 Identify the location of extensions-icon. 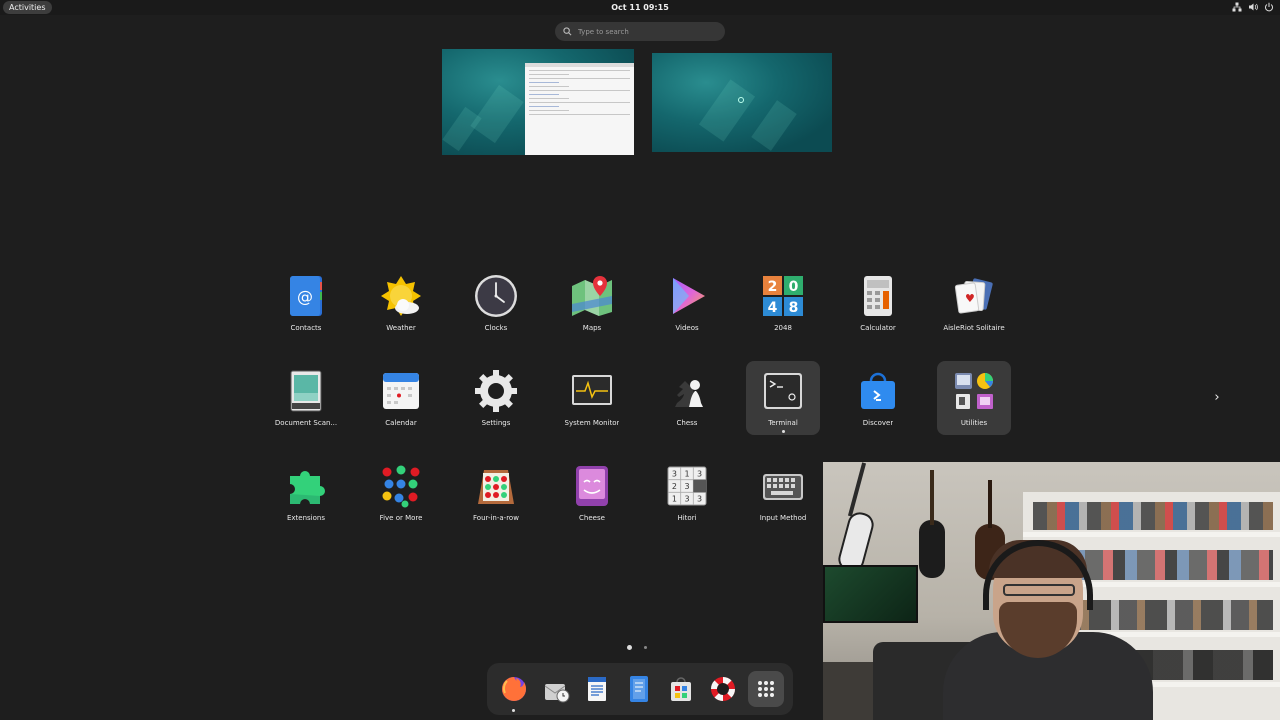
(306, 486).